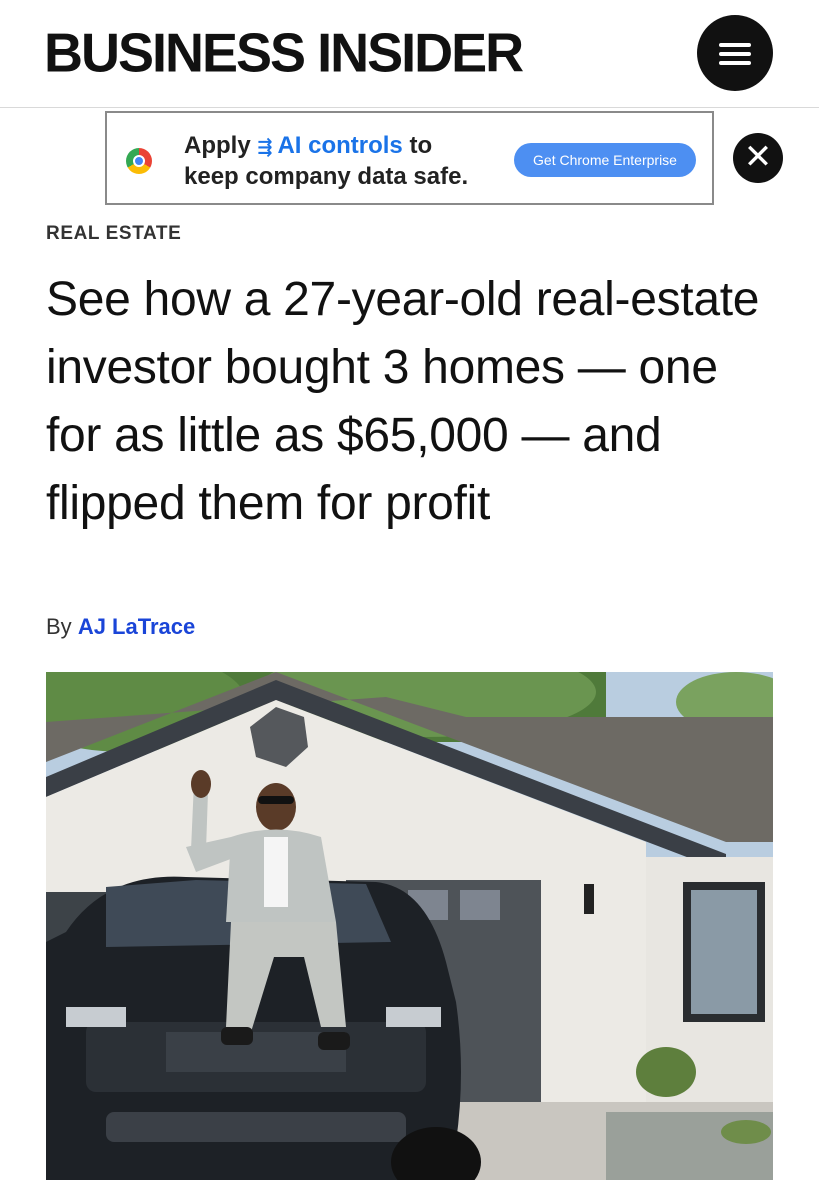 The image size is (819, 1200). What do you see at coordinates (735, 53) in the screenshot?
I see `menu-button` at bounding box center [735, 53].